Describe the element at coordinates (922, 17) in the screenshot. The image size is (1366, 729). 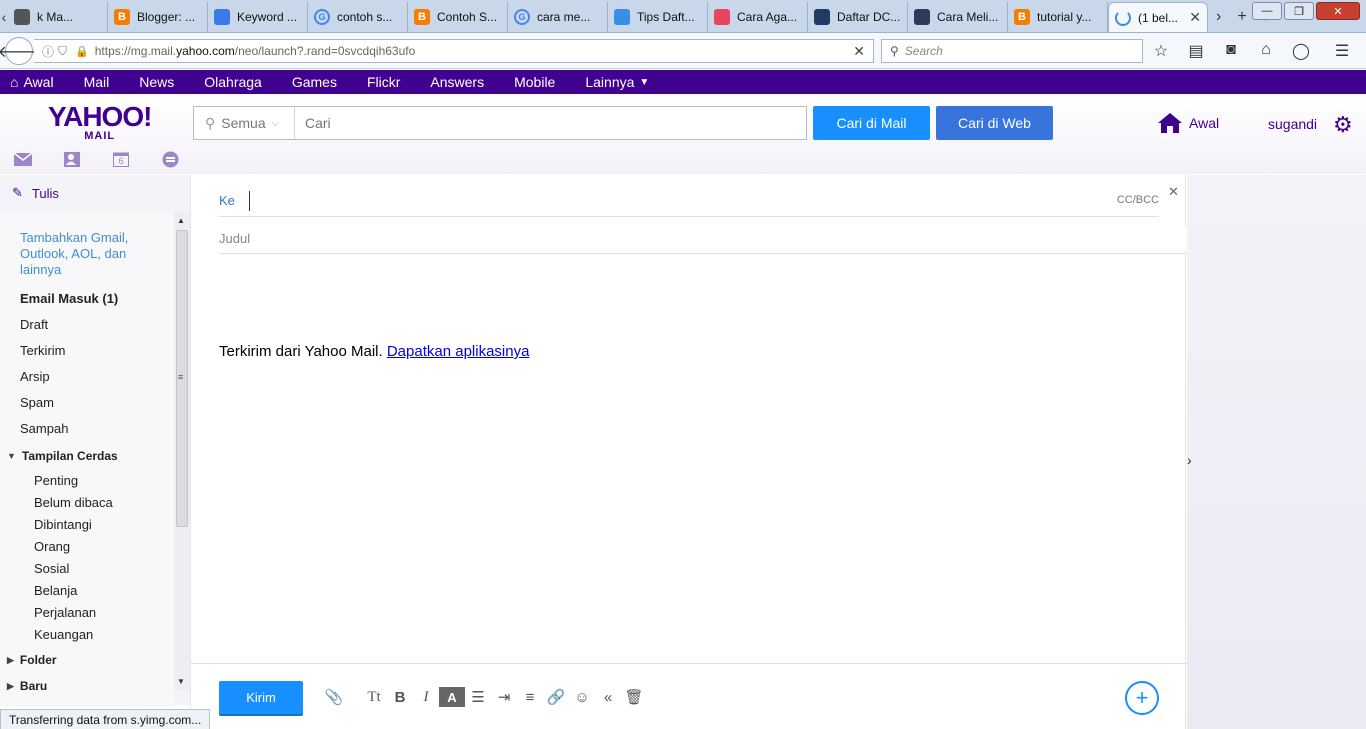
I see `grid-icon` at that location.